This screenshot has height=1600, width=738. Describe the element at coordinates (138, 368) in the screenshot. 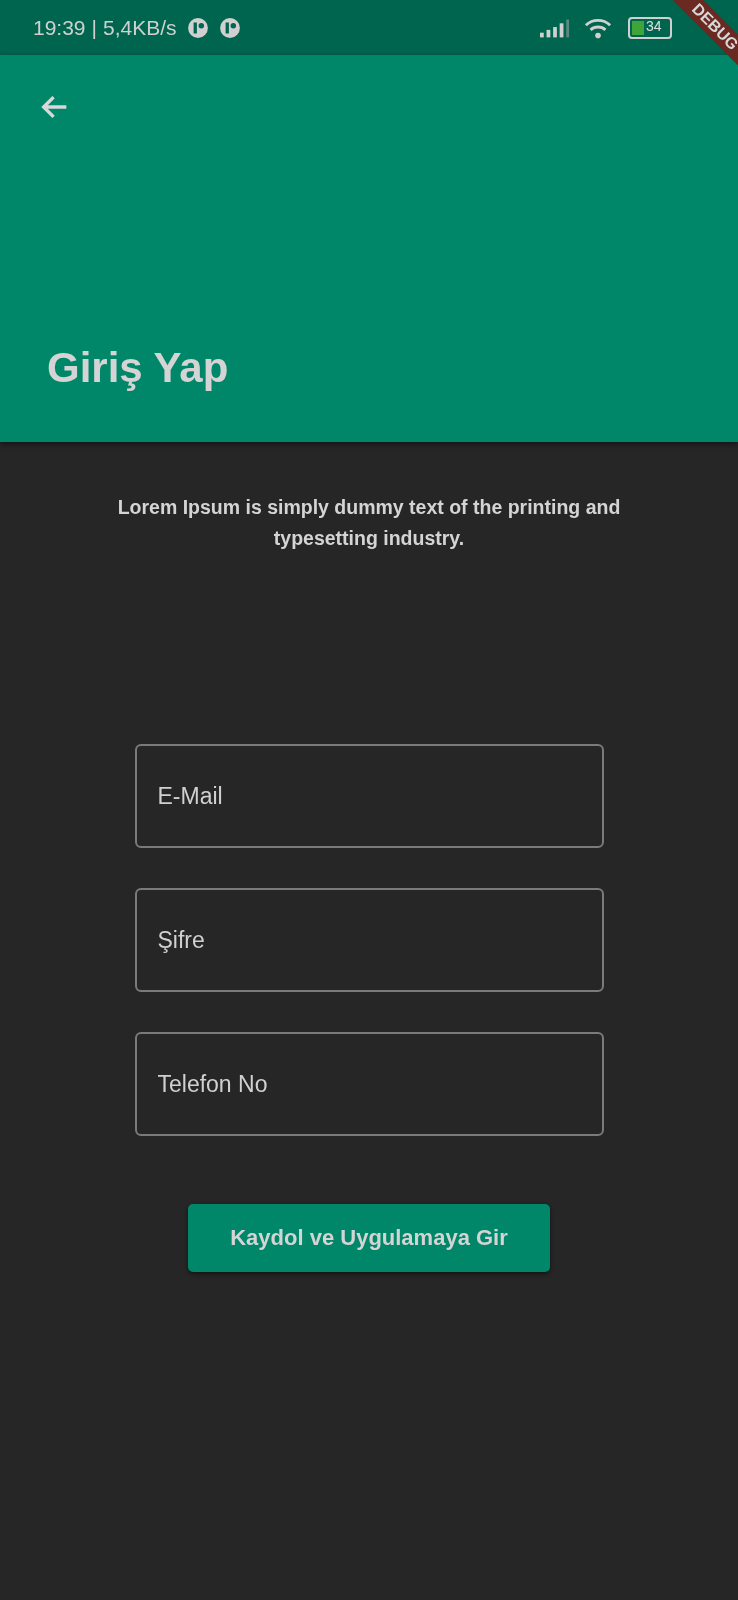

I see `page-title: Giriş Yap` at that location.